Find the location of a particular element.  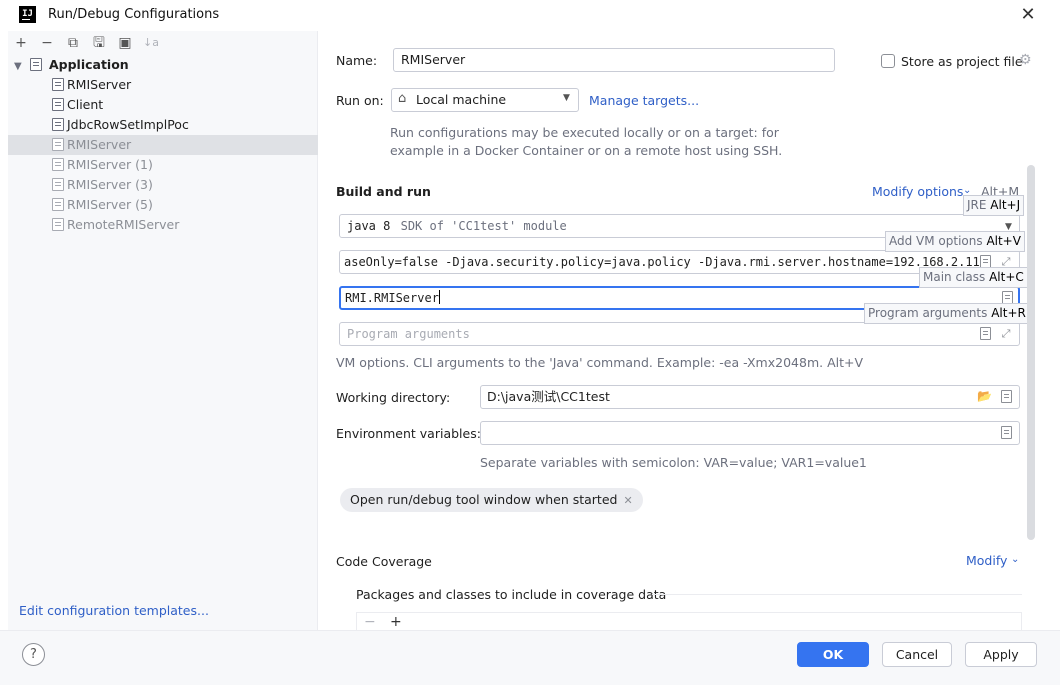

run-on-value: Local machine is located at coordinates (461, 99).